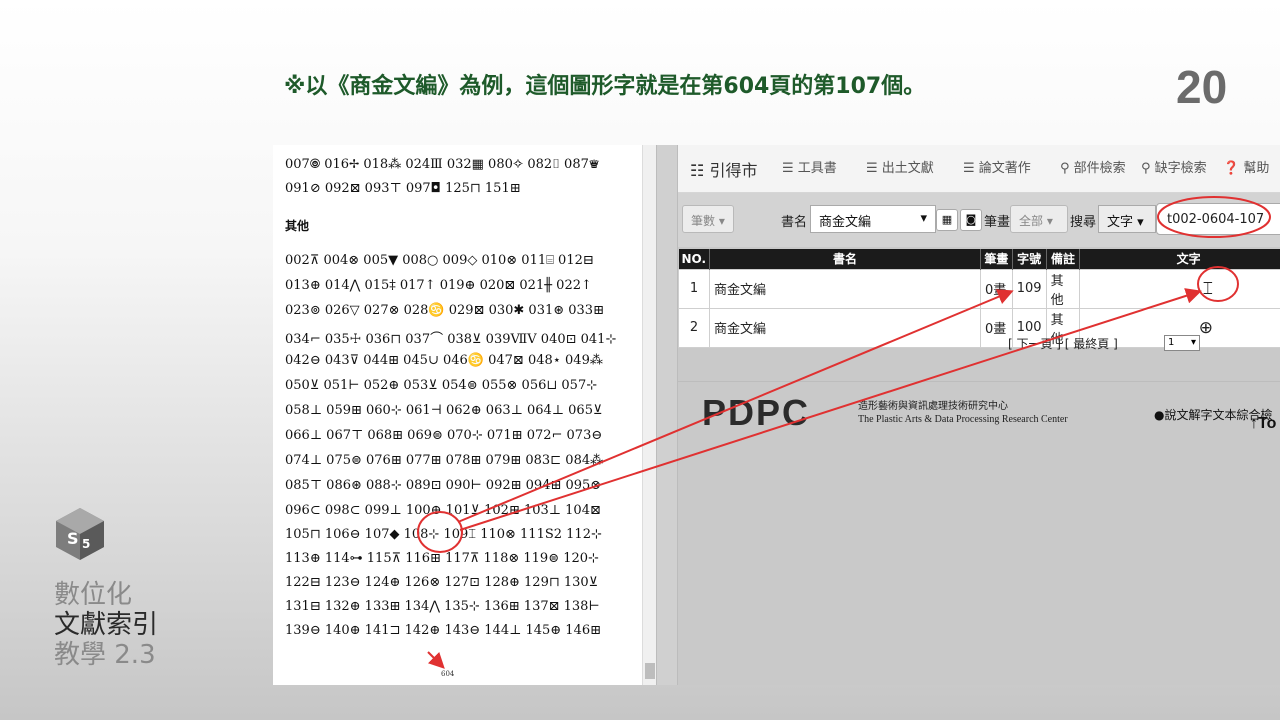 This screenshot has height=720, width=1280. What do you see at coordinates (442, 164) in the screenshot?
I see `glyph-row: 007🞋 016✢ 018⁂ 024Ⅲ 032▦ 080✧ 082⌷ 087♛` at bounding box center [442, 164].